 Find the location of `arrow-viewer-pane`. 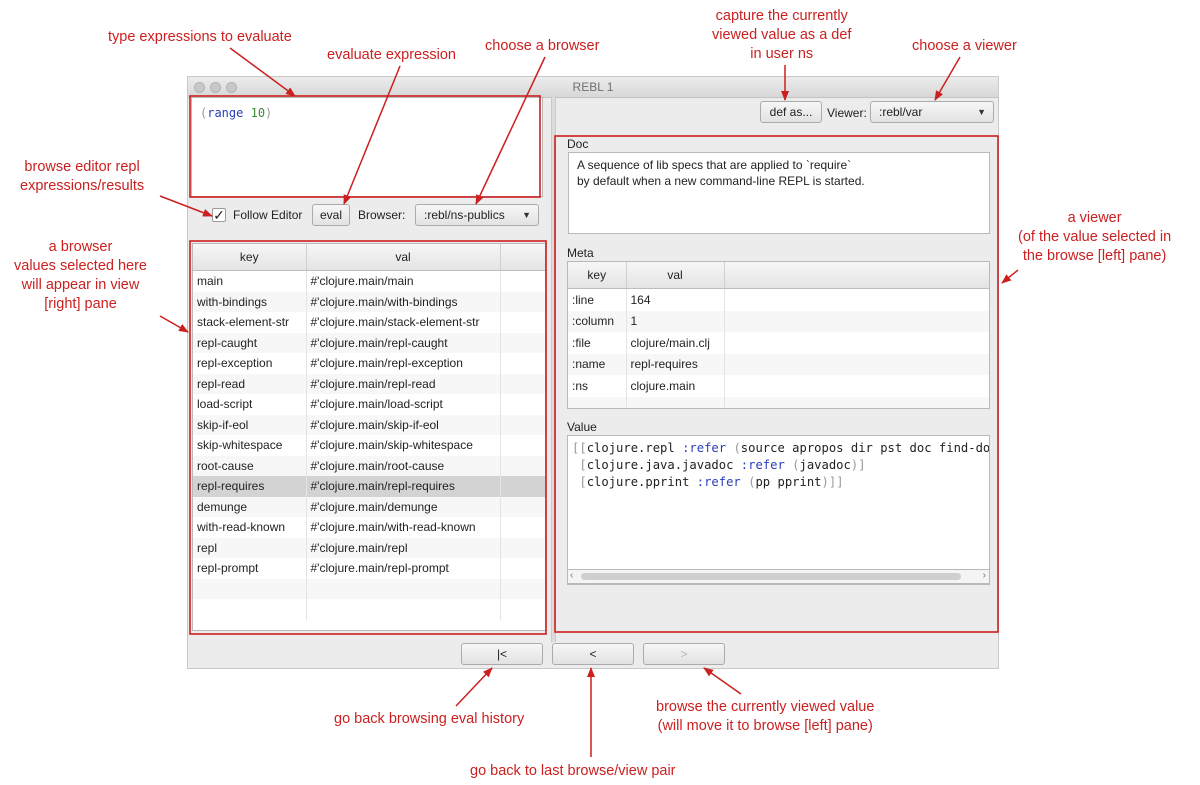

arrow-viewer-pane is located at coordinates (1010, 276).